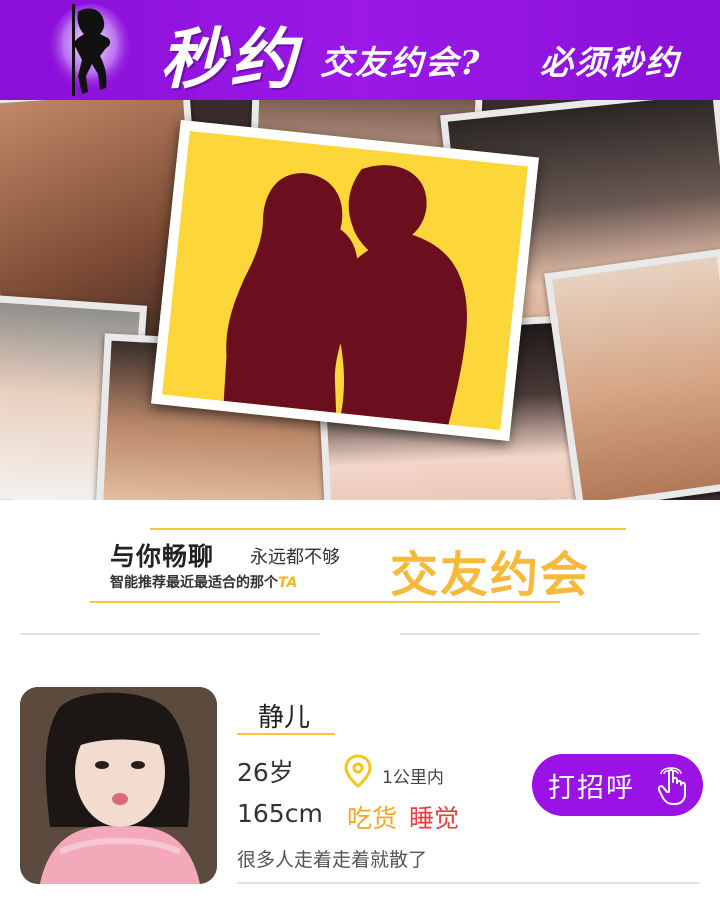 The height and width of the screenshot is (900, 720). What do you see at coordinates (468, 883) in the screenshot?
I see `profile-divider` at bounding box center [468, 883].